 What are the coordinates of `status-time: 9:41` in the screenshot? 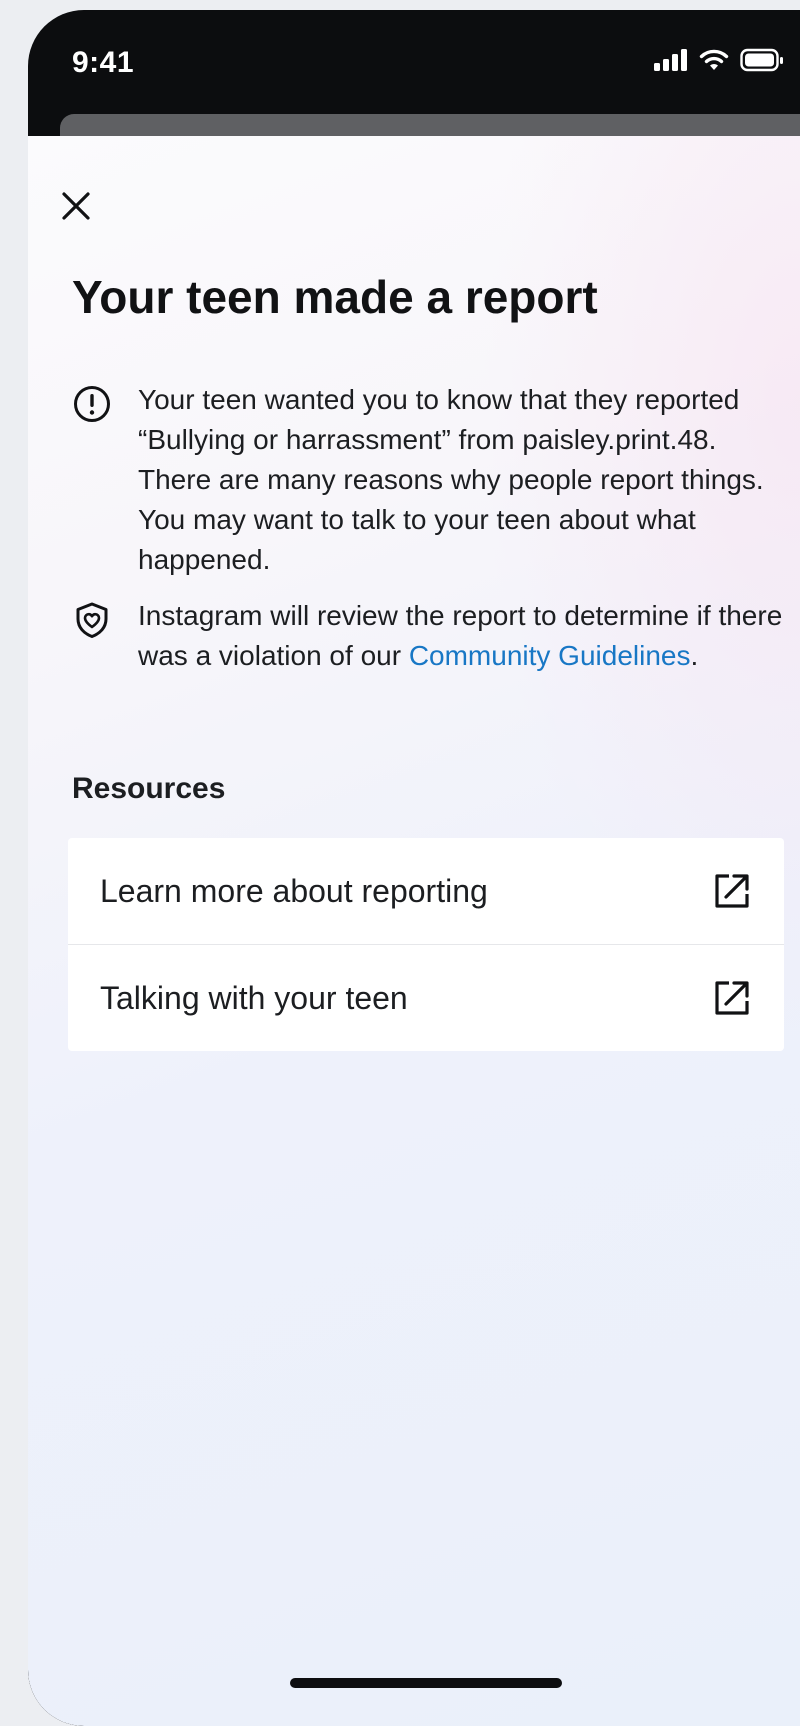 It's located at (103, 62).